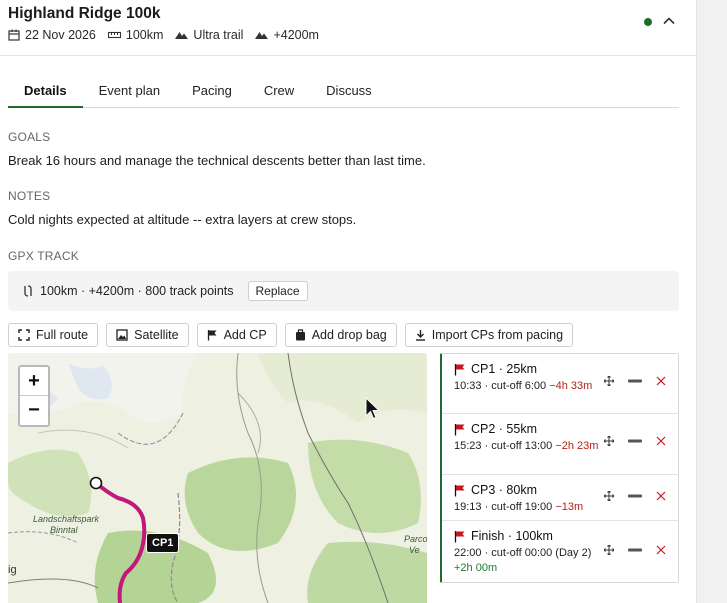 The height and width of the screenshot is (603, 727). What do you see at coordinates (504, 490) in the screenshot?
I see `checkpoint-title: CP3 · 80km` at bounding box center [504, 490].